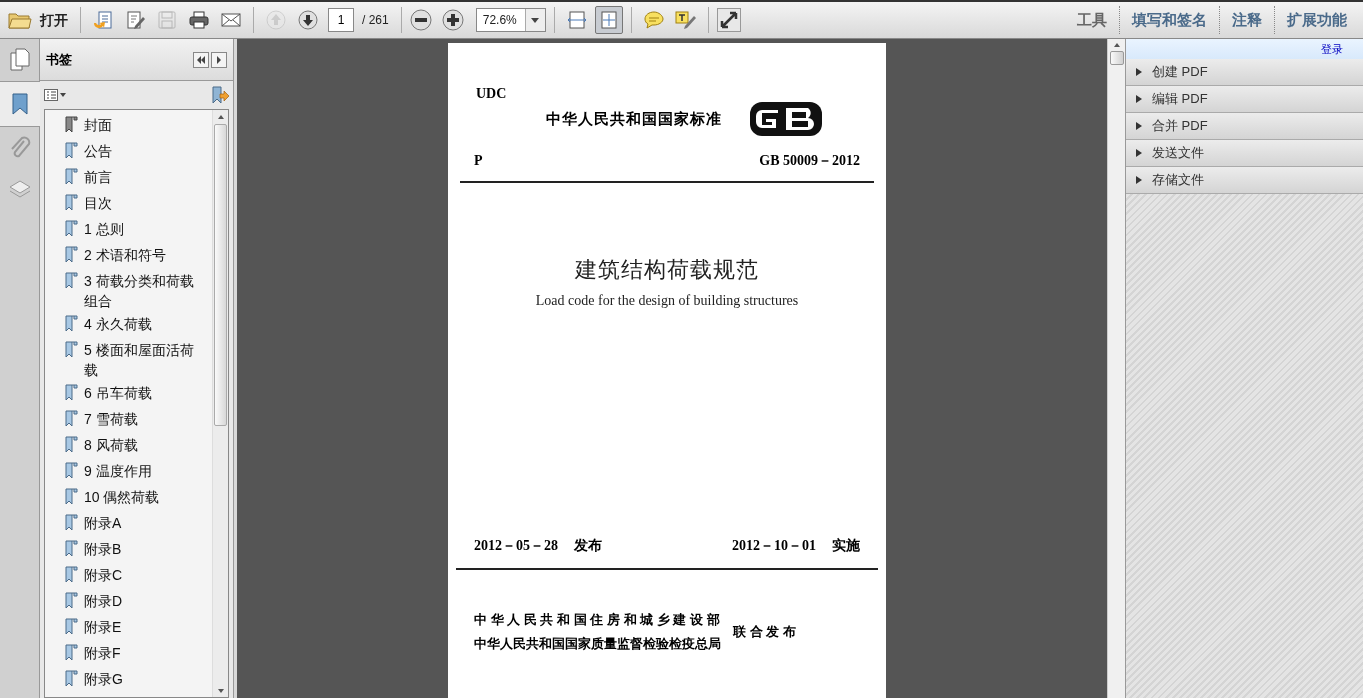 This screenshot has width=1363, height=698. I want to click on double-left-icon, so click(201, 59).